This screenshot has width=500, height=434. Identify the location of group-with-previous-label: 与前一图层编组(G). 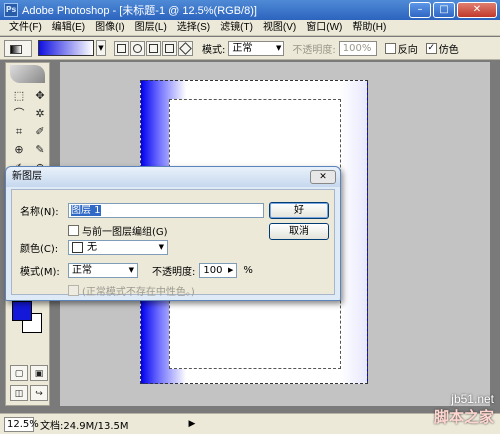
(125, 232).